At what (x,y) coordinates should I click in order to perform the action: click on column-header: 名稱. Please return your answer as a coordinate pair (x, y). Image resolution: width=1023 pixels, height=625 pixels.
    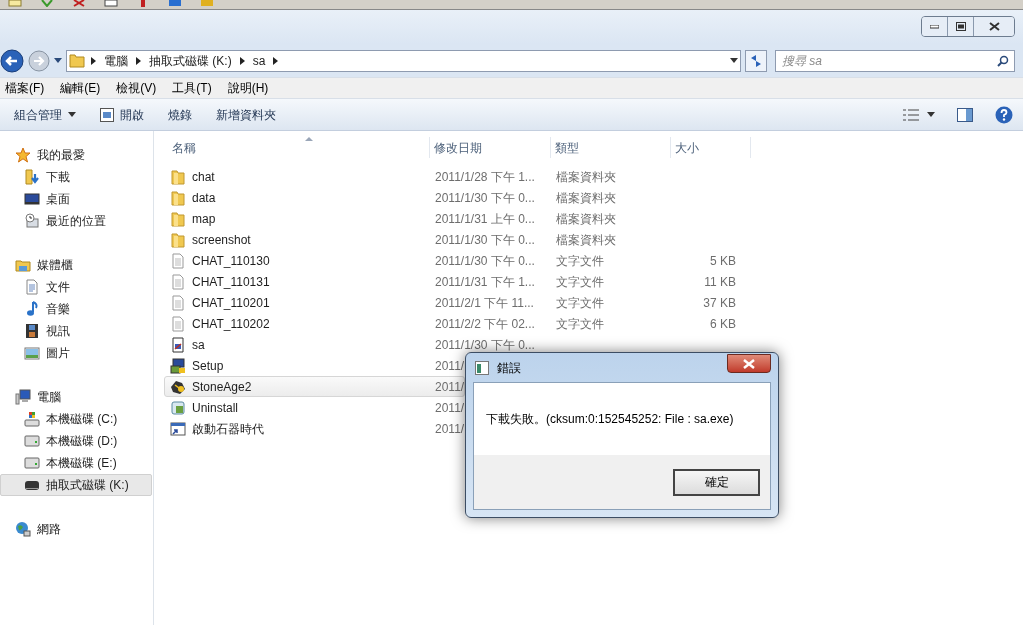
    Looking at the image, I should click on (184, 147).